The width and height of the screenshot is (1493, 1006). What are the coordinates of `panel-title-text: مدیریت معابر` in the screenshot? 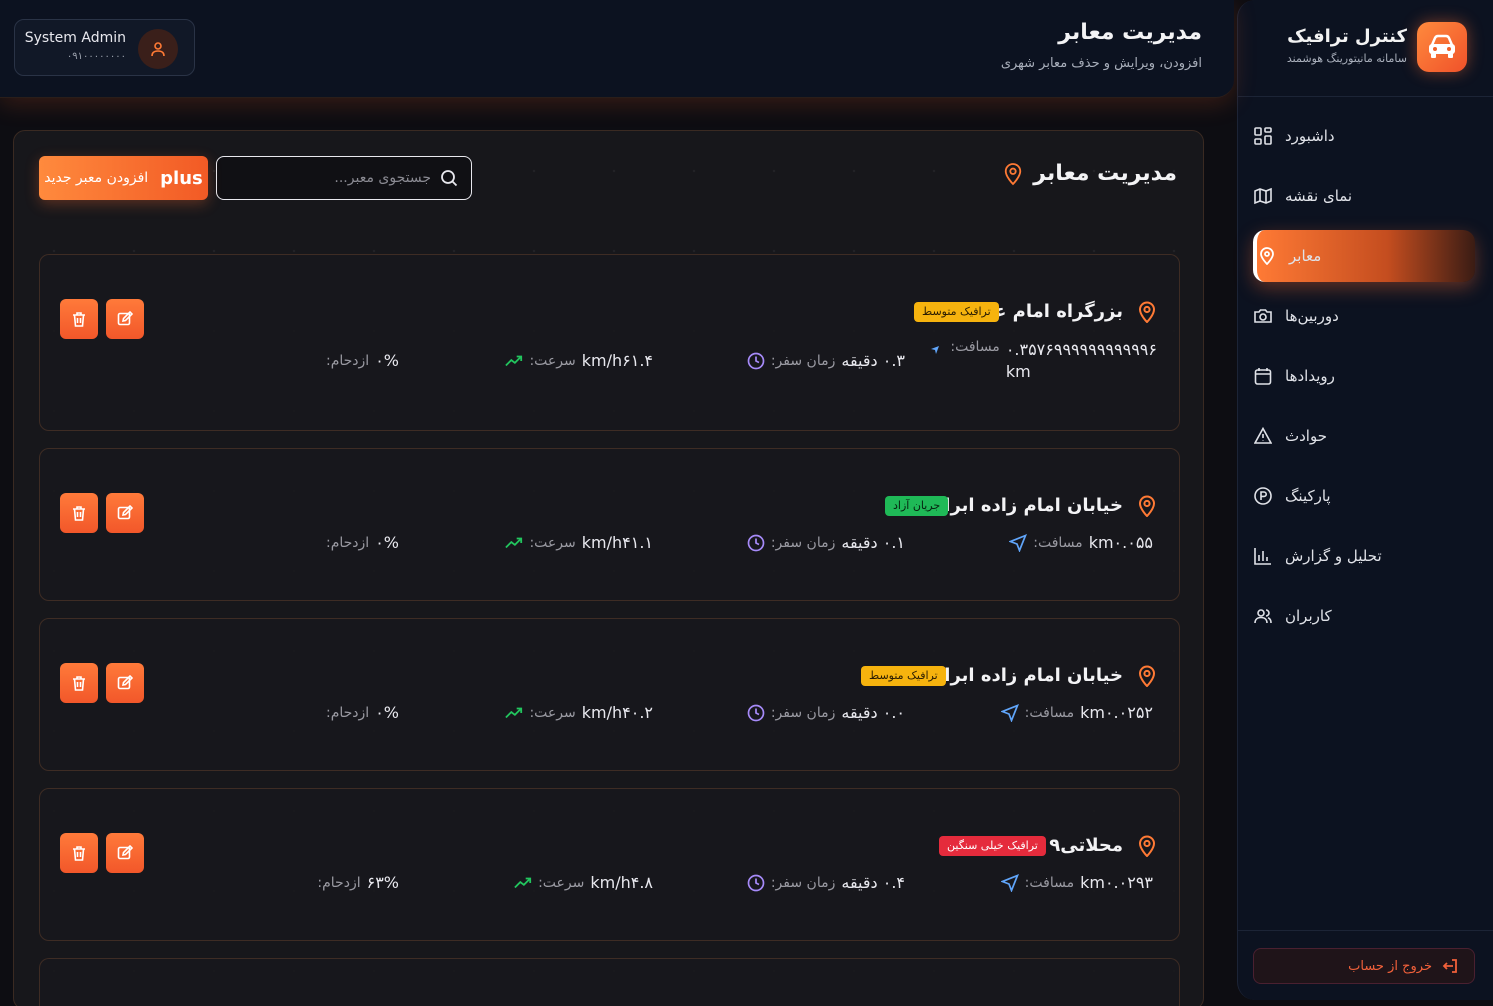 It's located at (1105, 173).